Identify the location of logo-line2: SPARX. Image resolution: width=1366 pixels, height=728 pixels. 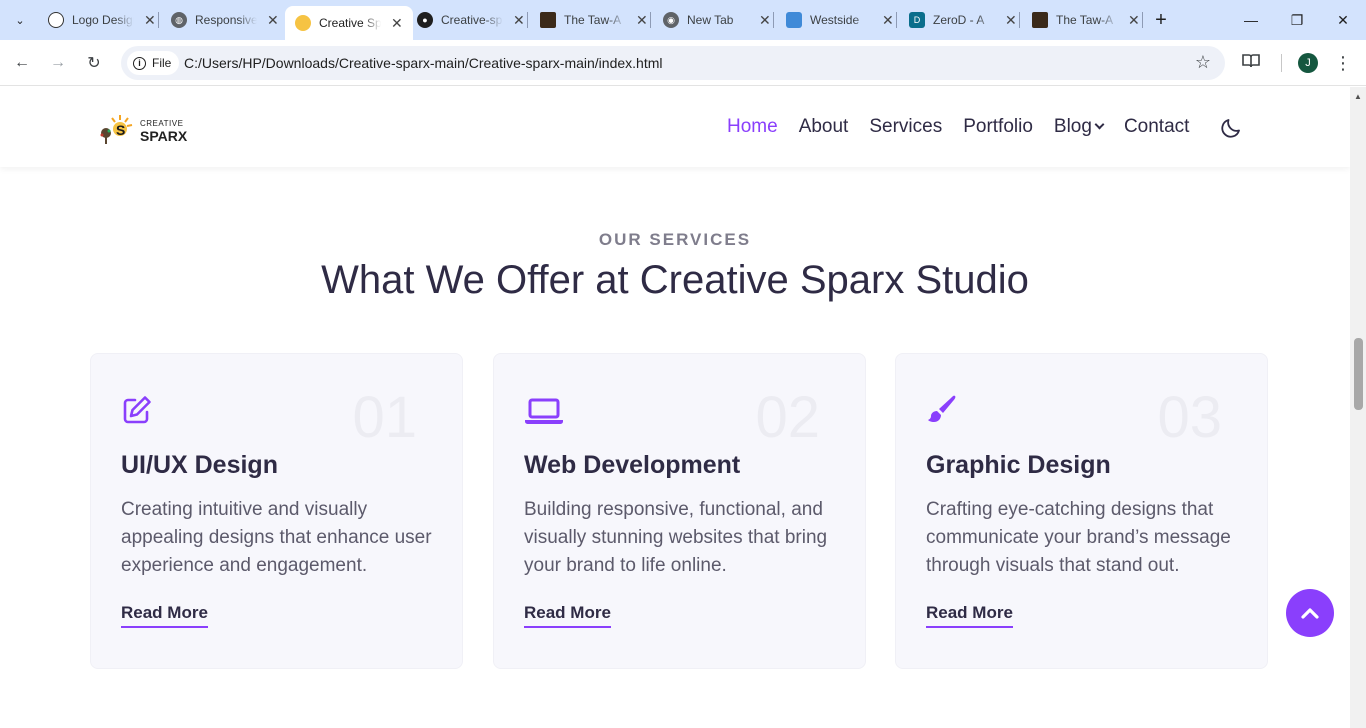
(164, 136).